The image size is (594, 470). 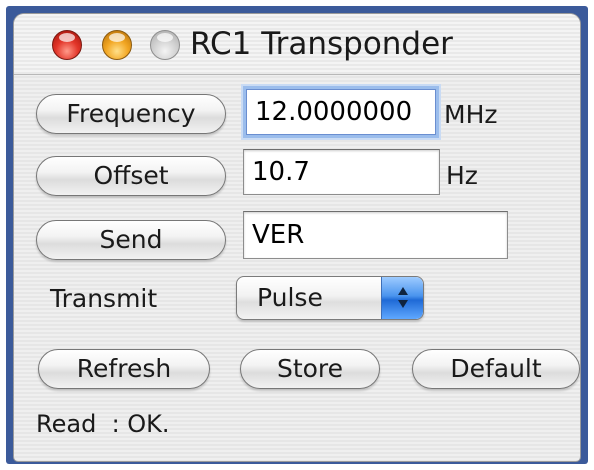 I want to click on window-title: RC1 Transponder, so click(x=321, y=44).